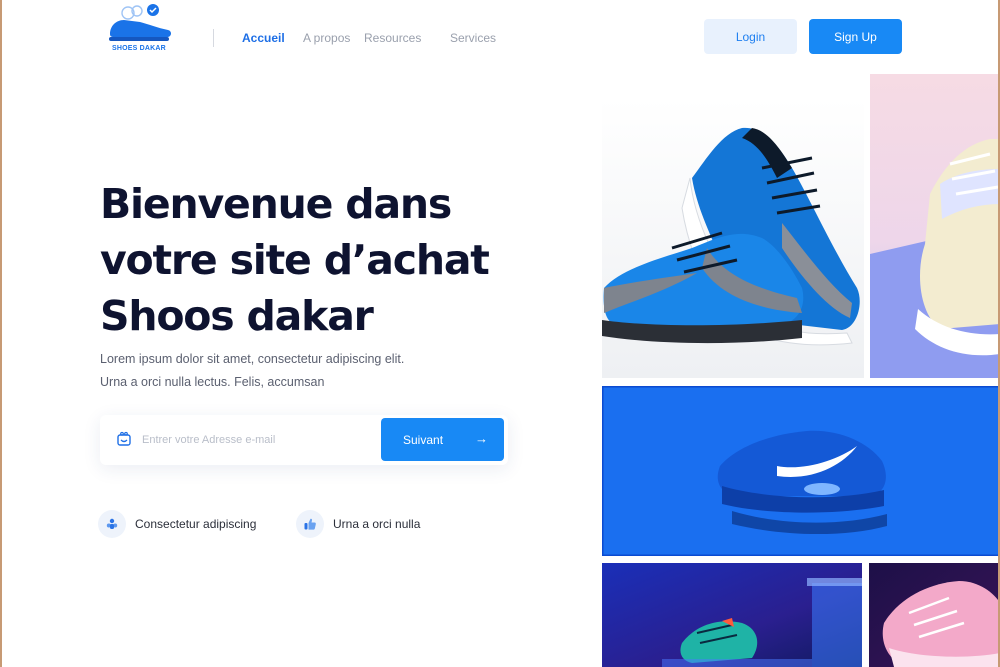 The height and width of the screenshot is (667, 1000). What do you see at coordinates (750, 36) in the screenshot?
I see `login-button: Login` at bounding box center [750, 36].